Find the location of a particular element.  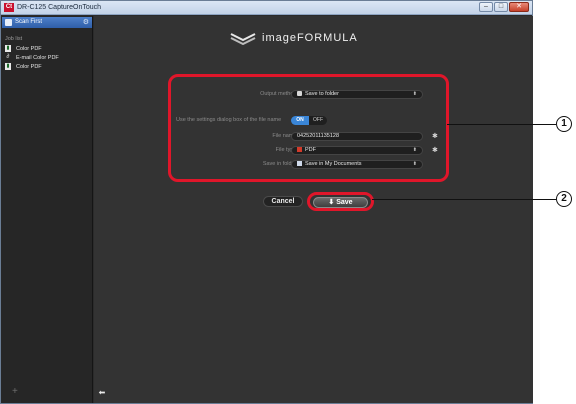

save-in-folder-row: Save in folder: Save in My Documents ⬍ is located at coordinates (308, 165).